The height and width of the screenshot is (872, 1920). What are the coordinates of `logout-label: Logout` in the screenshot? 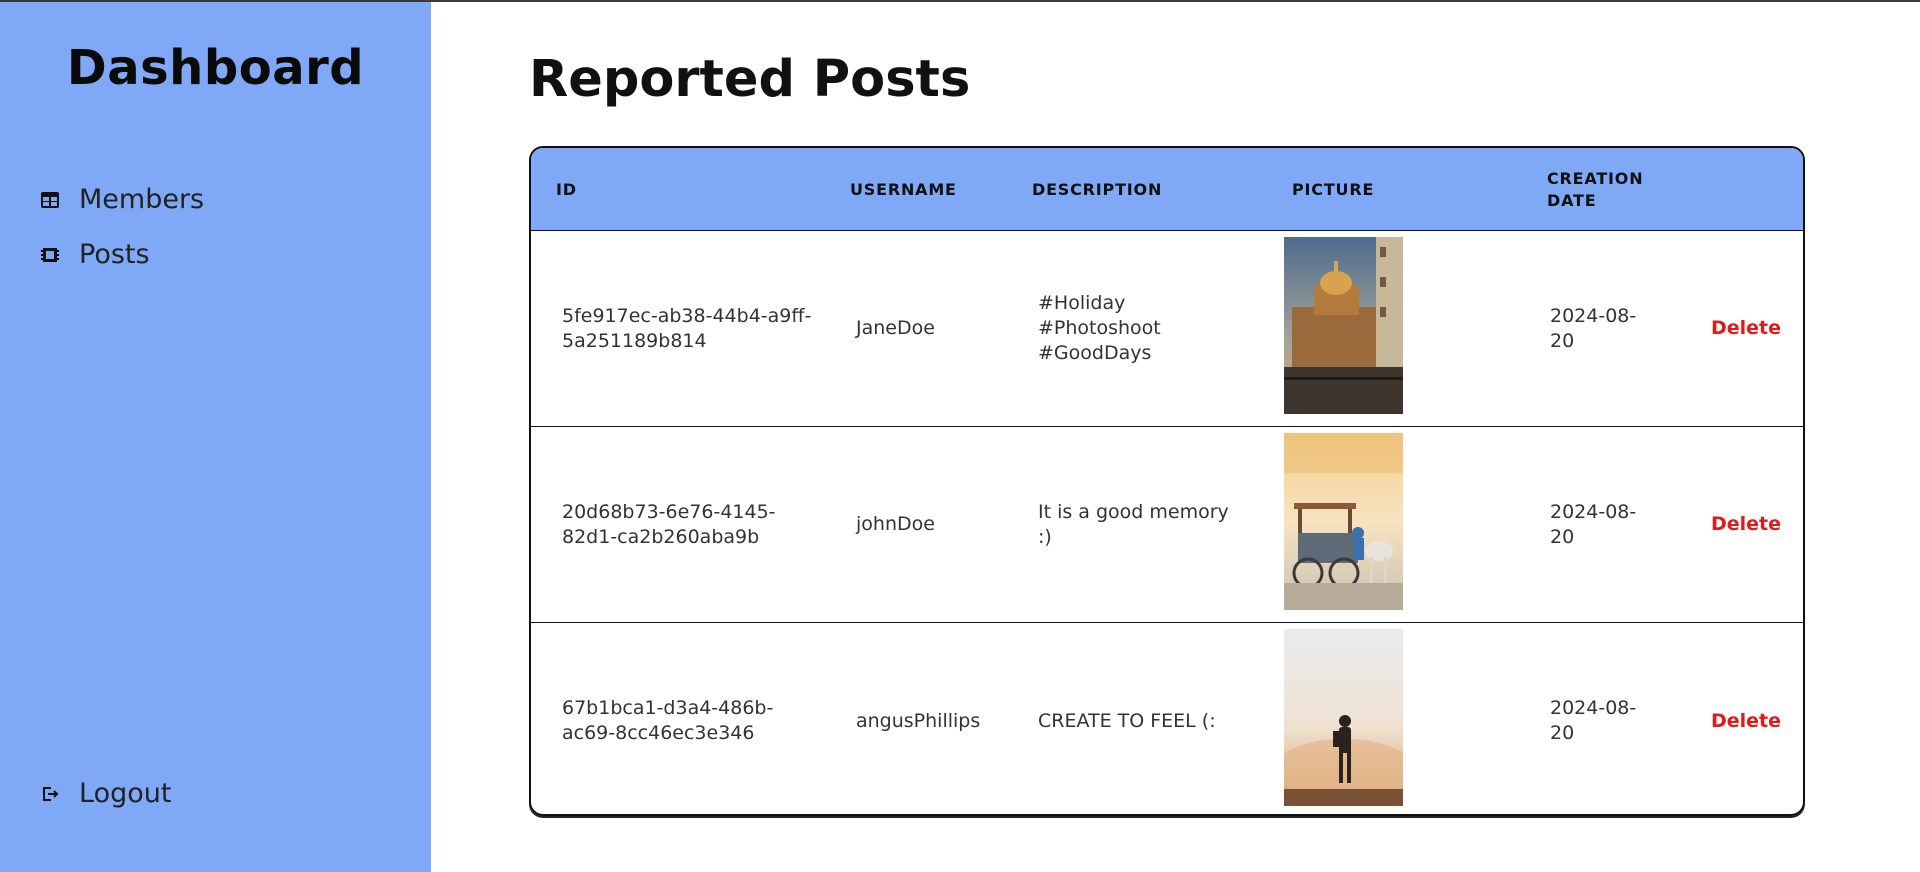 It's located at (125, 793).